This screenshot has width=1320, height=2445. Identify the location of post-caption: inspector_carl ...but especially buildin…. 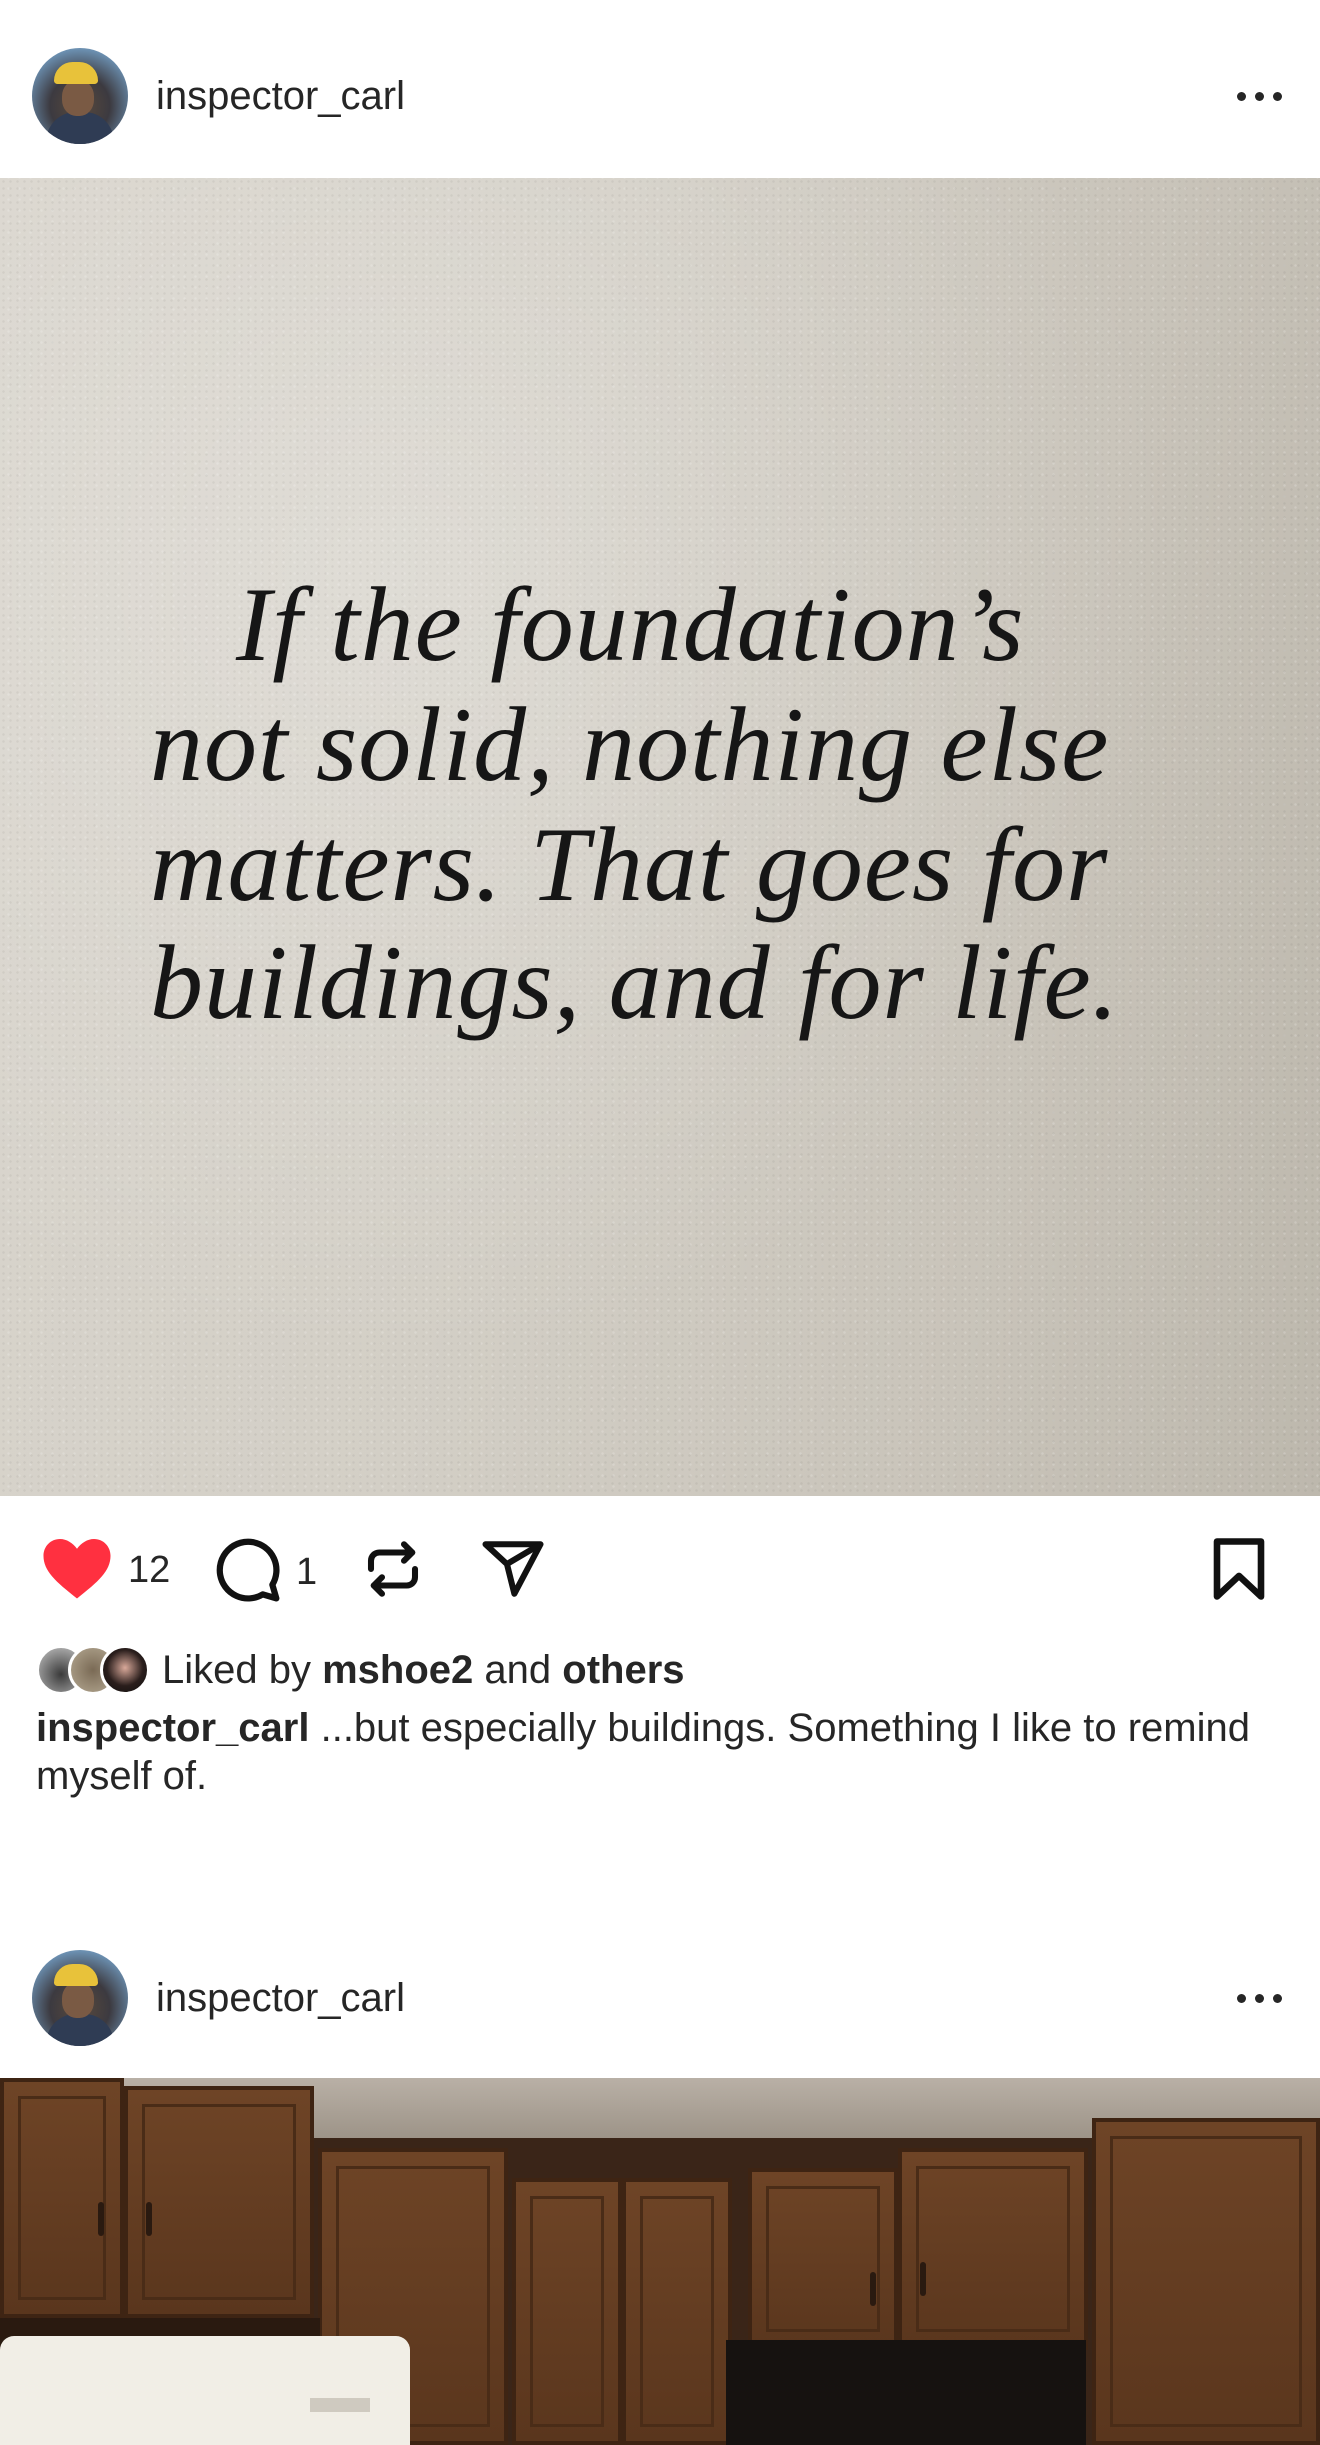
(661, 1752).